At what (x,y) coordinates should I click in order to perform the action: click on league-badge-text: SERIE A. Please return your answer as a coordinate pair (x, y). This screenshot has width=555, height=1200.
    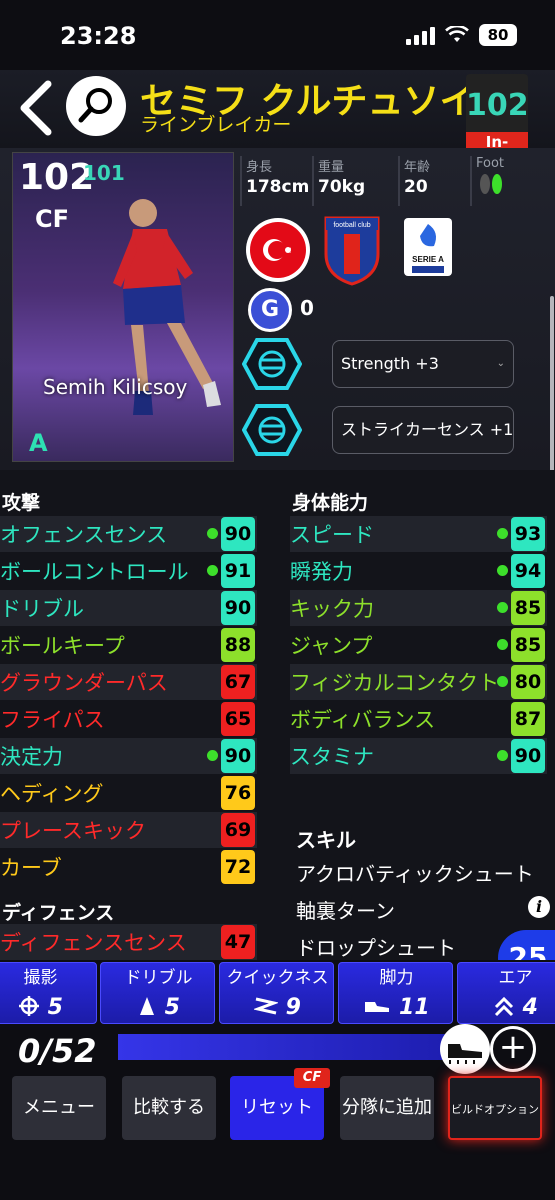
    Looking at the image, I should click on (428, 259).